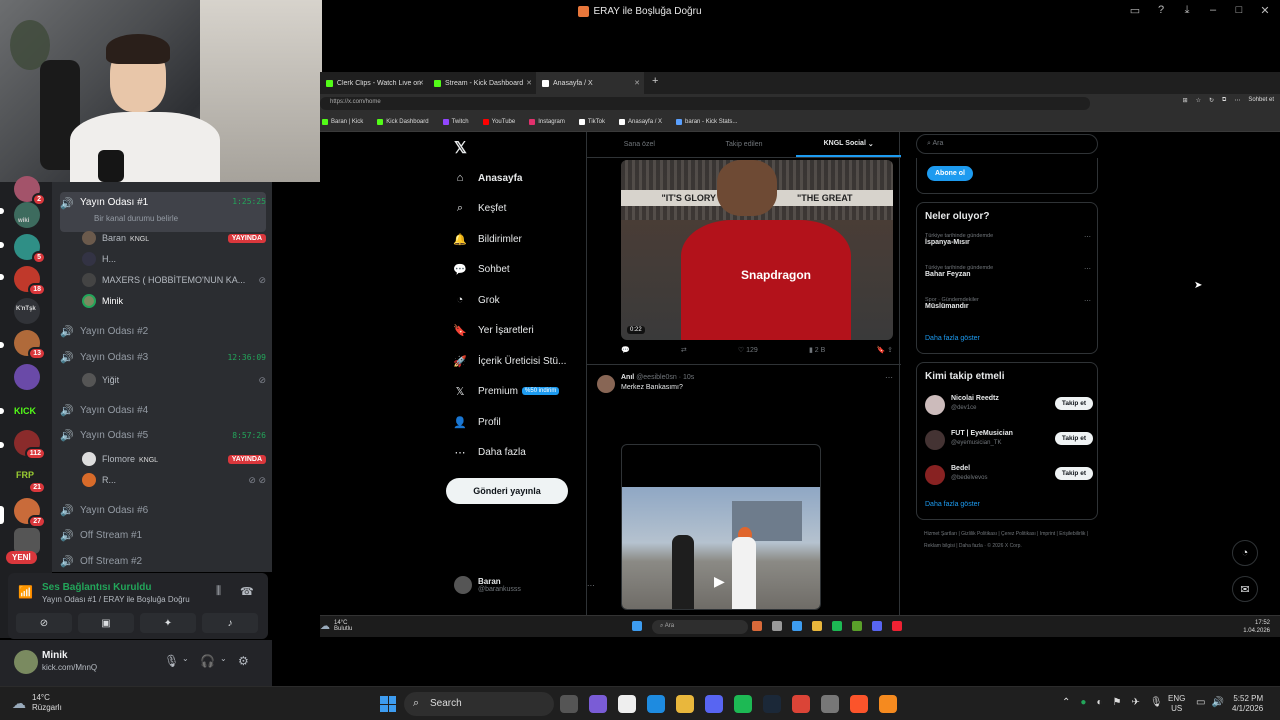  I want to click on trend-item: Türkiye tarihinde gündemde Bahar Feyzan ⋯, so click(1008, 271).